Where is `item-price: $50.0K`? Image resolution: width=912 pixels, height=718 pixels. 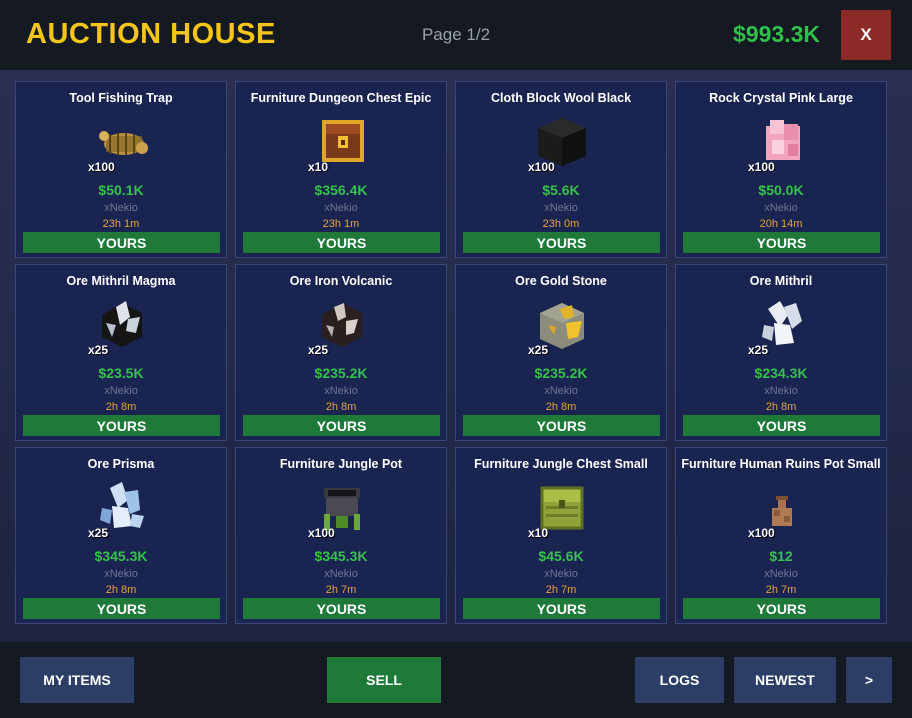 item-price: $50.0K is located at coordinates (781, 190).